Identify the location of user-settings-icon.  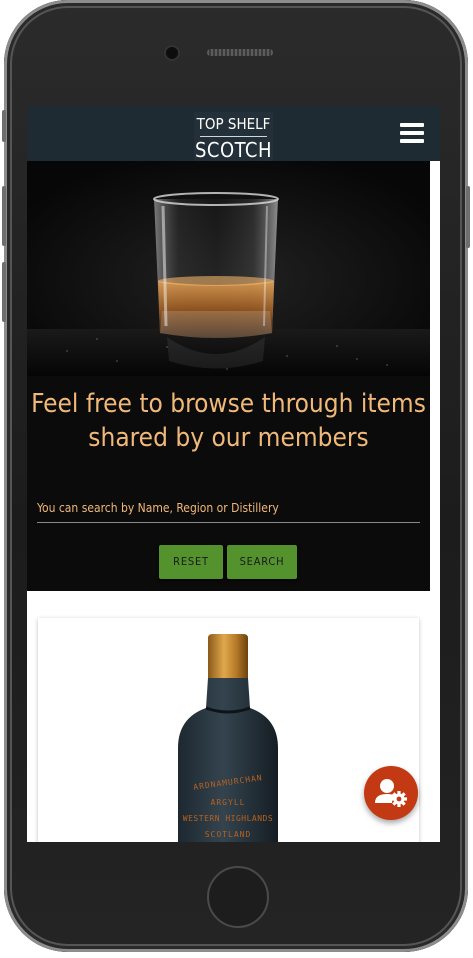
(391, 793).